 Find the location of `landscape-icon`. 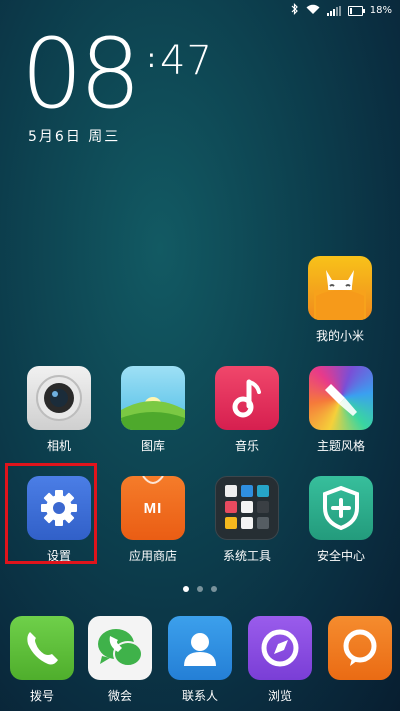

landscape-icon is located at coordinates (153, 398).